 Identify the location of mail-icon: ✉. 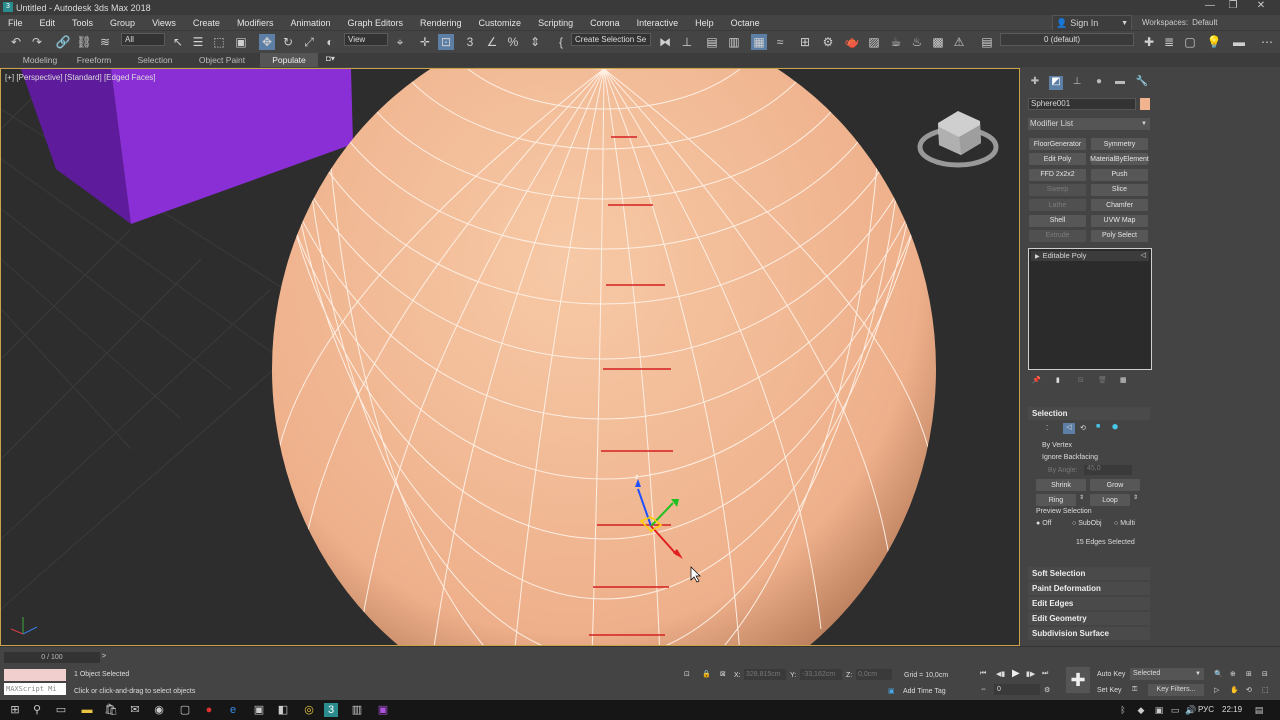
(135, 710).